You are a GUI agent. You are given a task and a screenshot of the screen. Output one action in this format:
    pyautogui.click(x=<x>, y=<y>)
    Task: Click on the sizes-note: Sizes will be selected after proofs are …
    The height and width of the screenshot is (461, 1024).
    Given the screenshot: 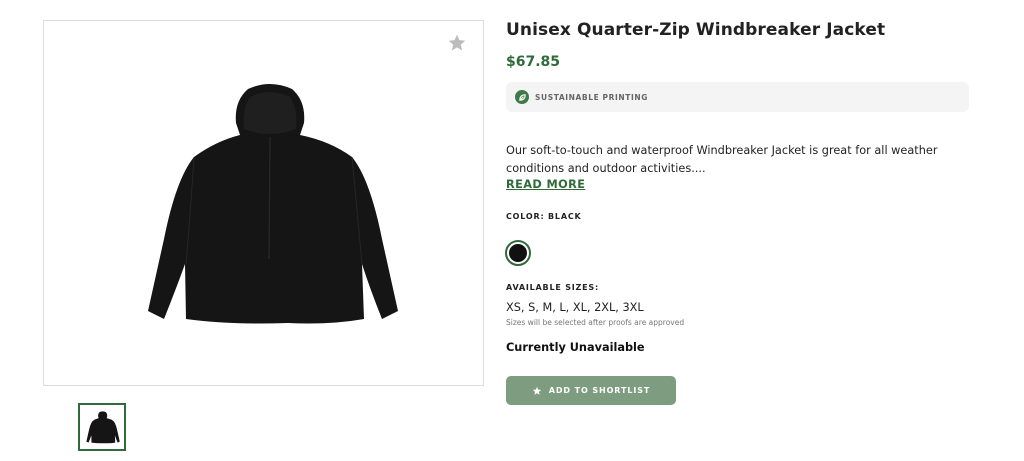 What is the action you would take?
    pyautogui.click(x=595, y=322)
    